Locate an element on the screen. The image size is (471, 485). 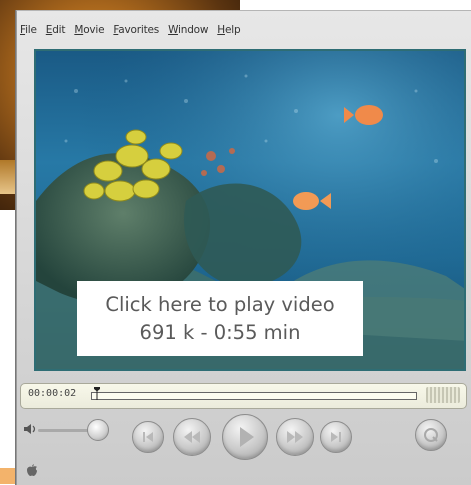
menu-favorites: Favorites is located at coordinates (136, 30).